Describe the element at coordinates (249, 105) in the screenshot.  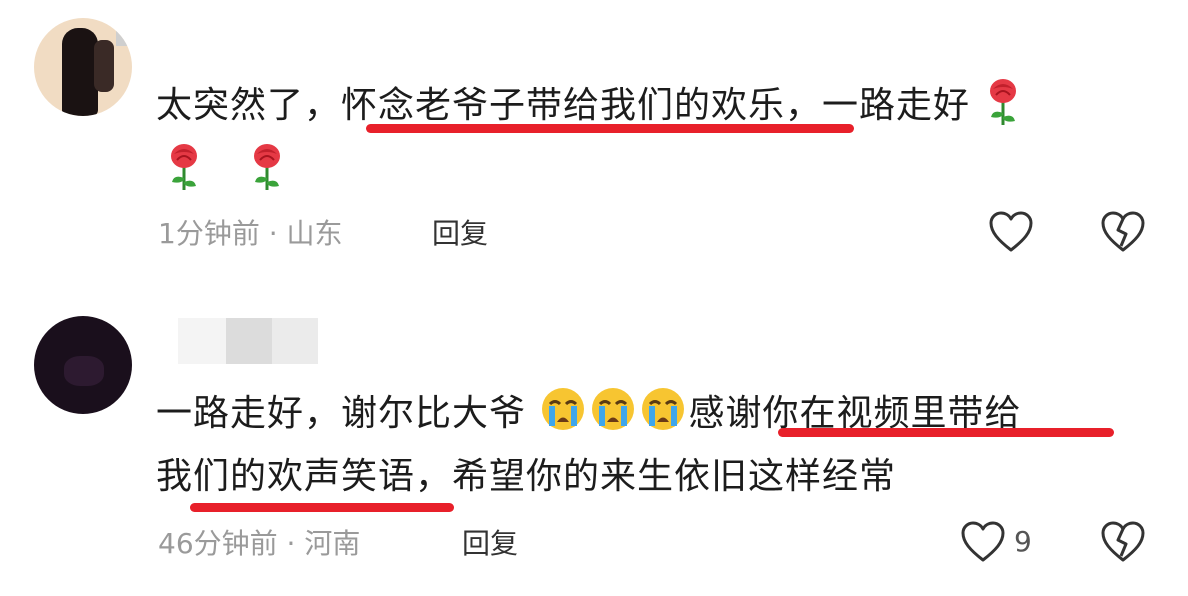
I see `comment-text-segment: 太突然了，` at that location.